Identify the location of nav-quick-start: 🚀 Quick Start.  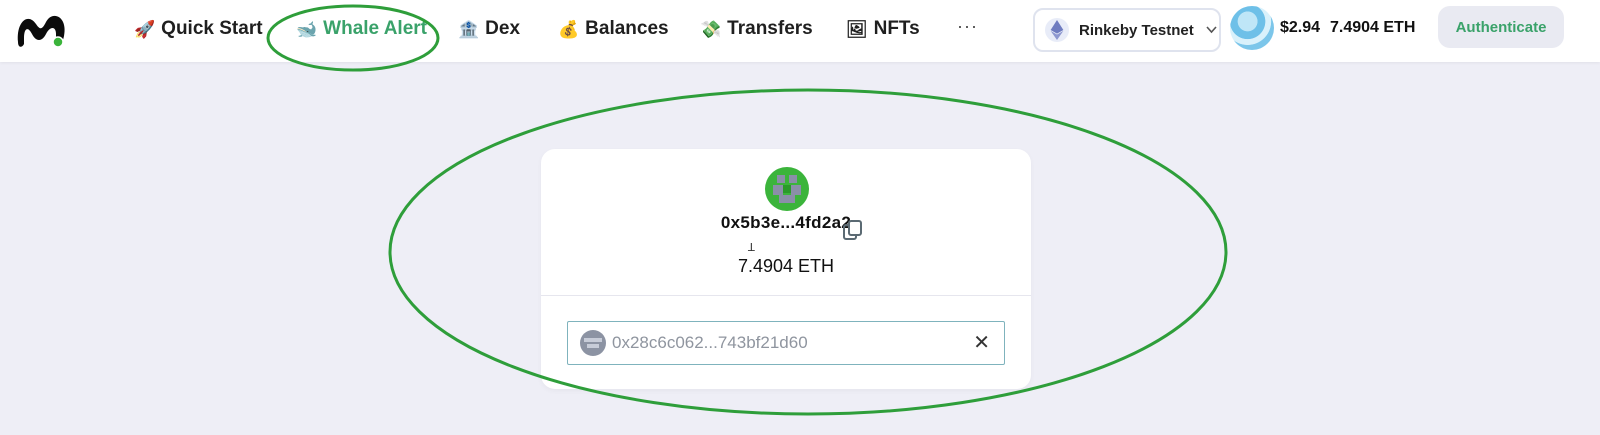
(198, 29).